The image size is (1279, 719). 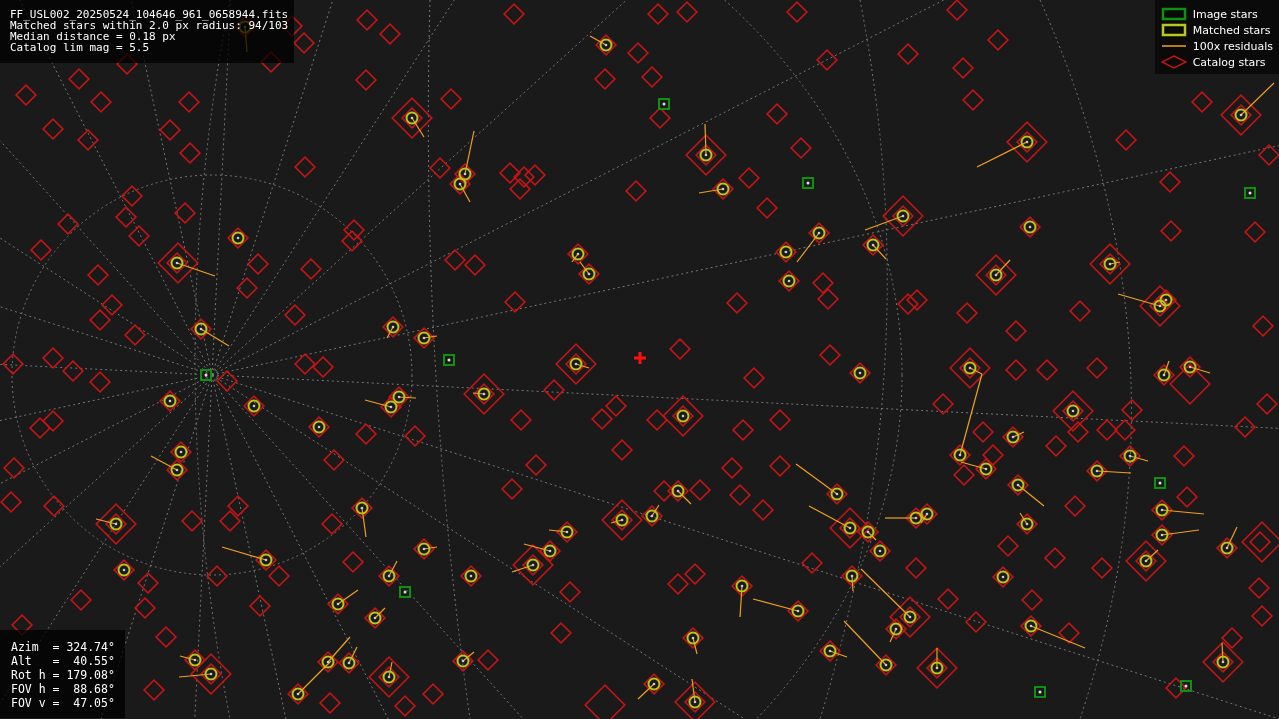 What do you see at coordinates (63, 689) in the screenshot?
I see `pointing-text: FOV h = 88.68°` at bounding box center [63, 689].